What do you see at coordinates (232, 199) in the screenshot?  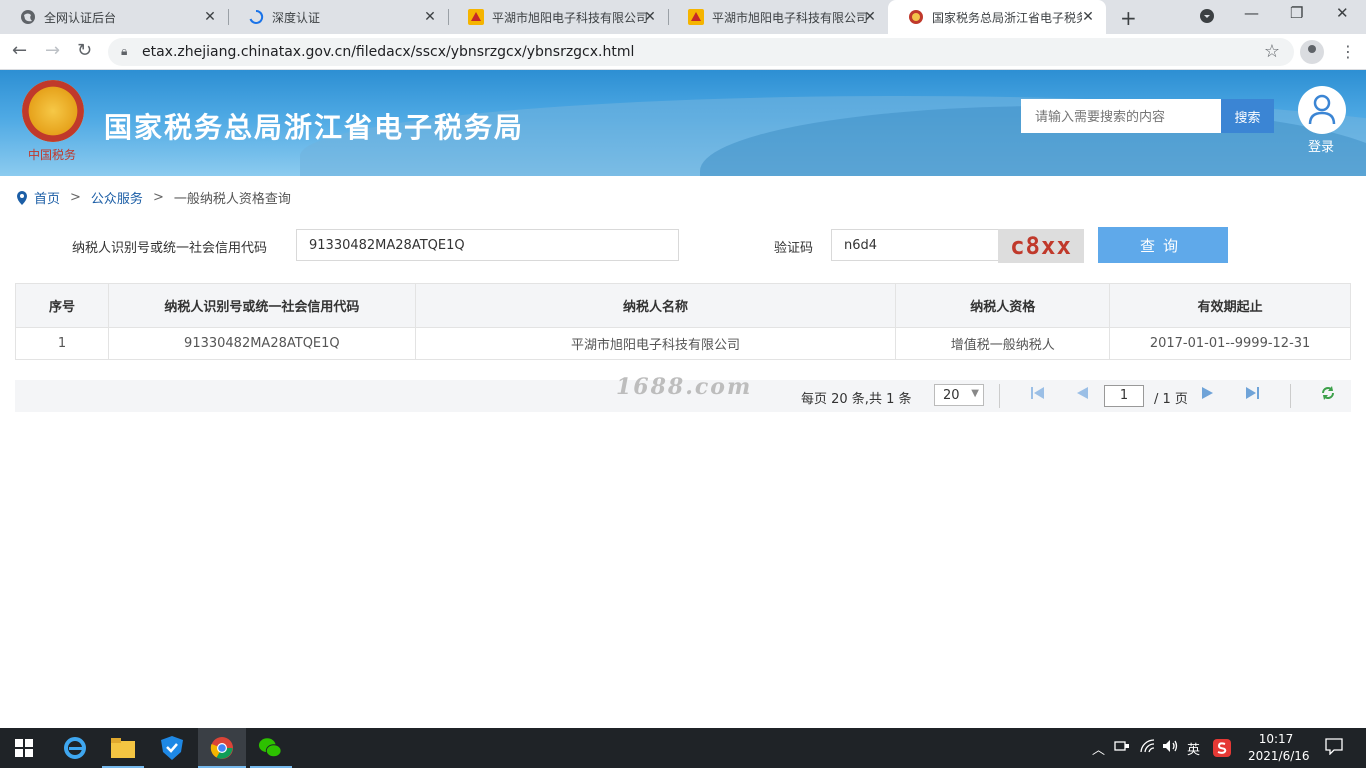 I see `breadcrumb-current: 一般纳税人资格查询` at bounding box center [232, 199].